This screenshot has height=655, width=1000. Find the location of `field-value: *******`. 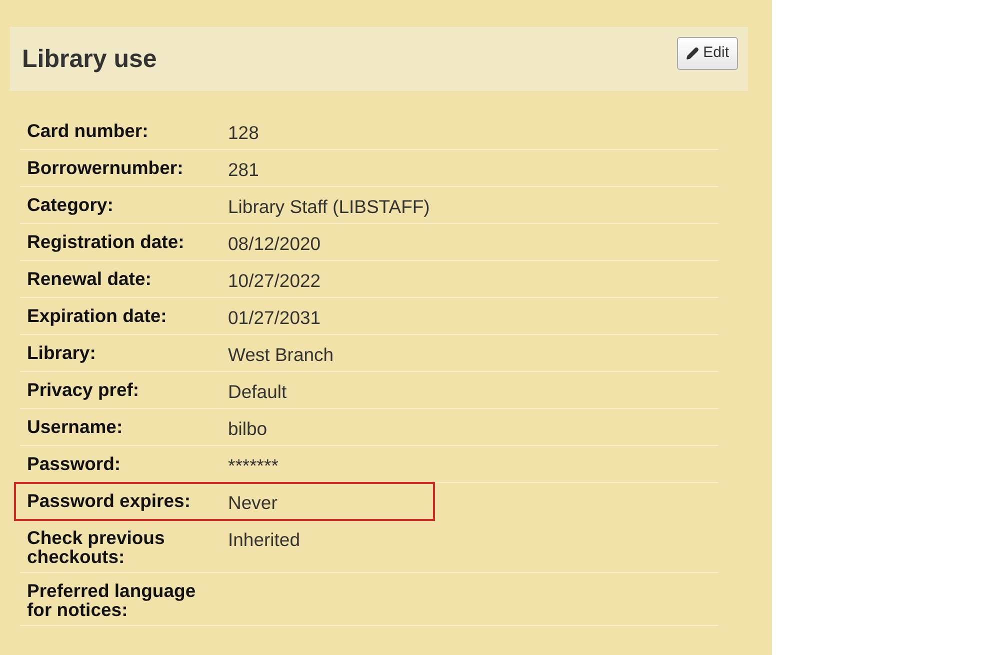

field-value: ******* is located at coordinates (253, 465).